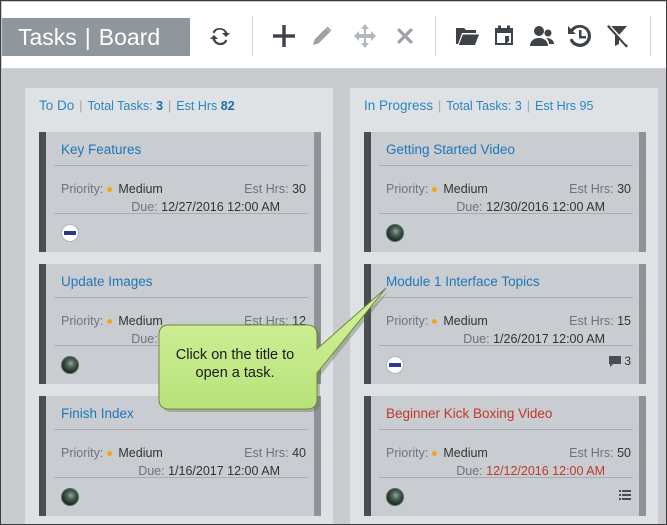  Describe the element at coordinates (97, 413) in the screenshot. I see `task-title: Finish Index` at that location.